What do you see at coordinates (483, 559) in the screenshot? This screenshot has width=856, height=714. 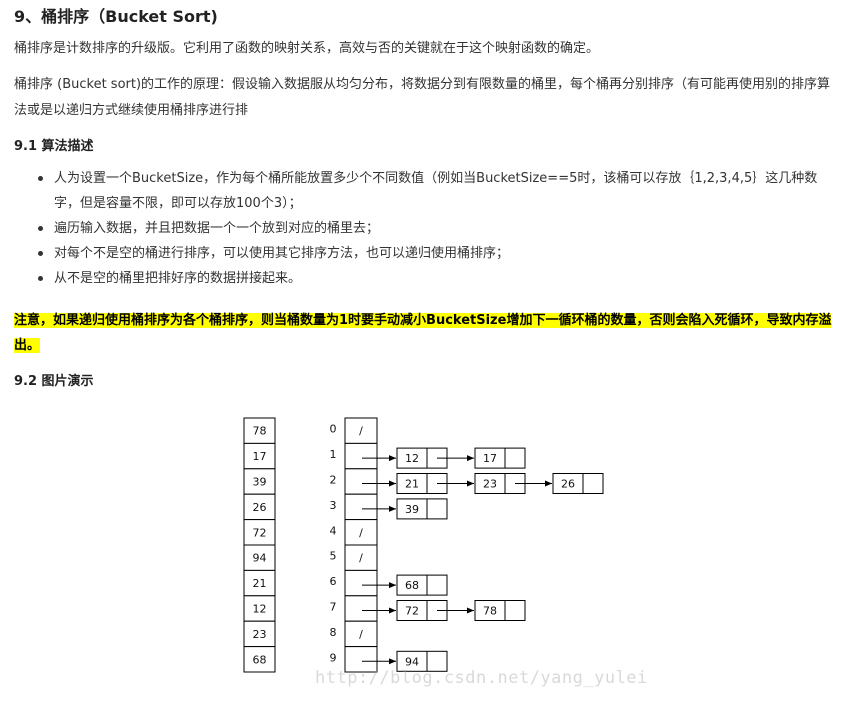 I see `bucket-chains: 12 17 21 23 26 39 68 72 78 94` at bounding box center [483, 559].